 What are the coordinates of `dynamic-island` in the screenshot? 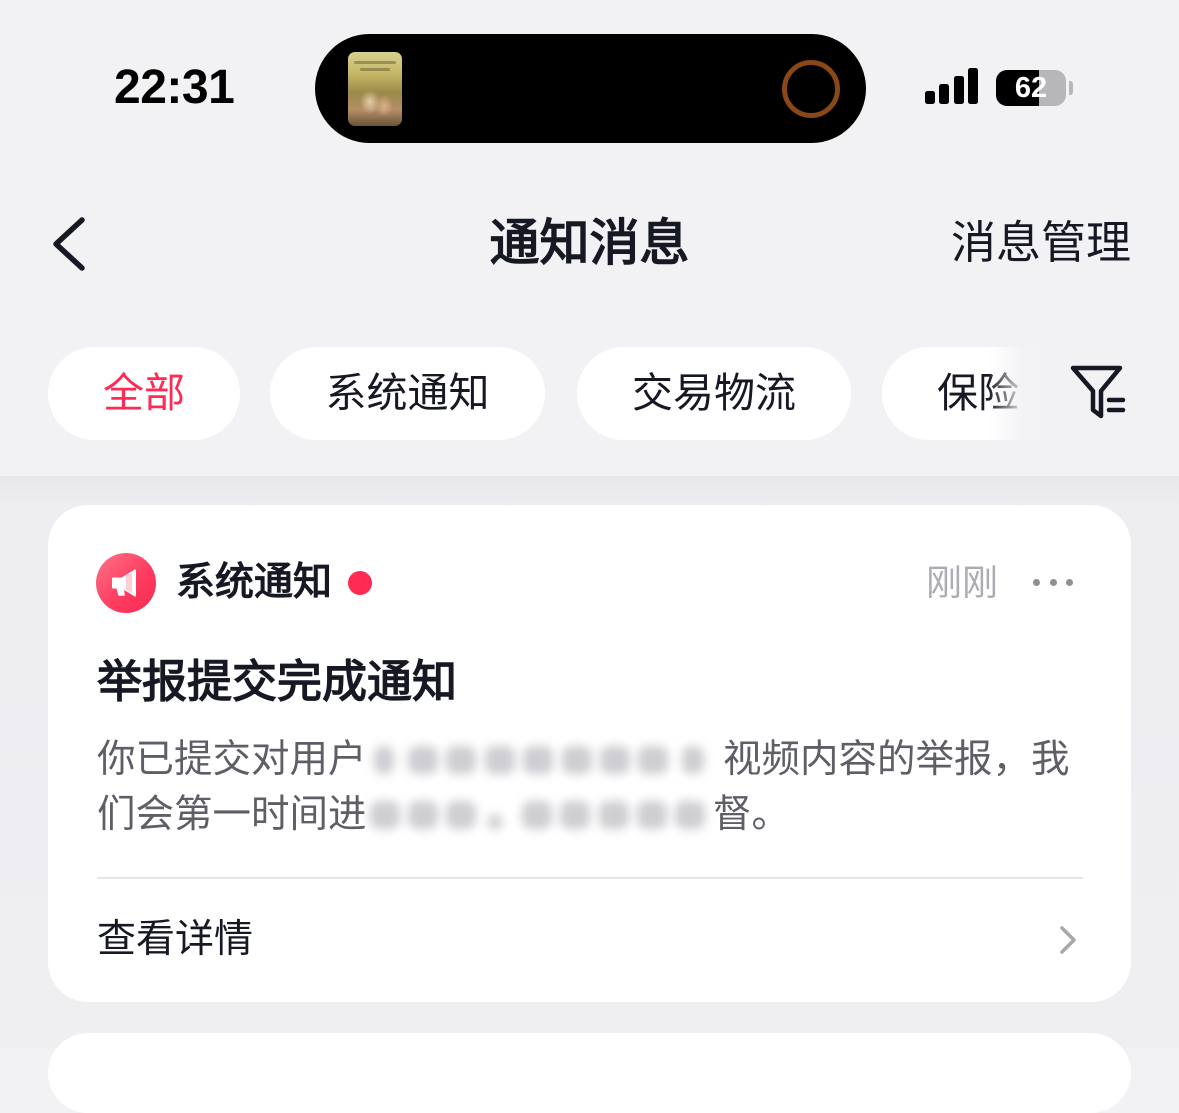 It's located at (590, 88).